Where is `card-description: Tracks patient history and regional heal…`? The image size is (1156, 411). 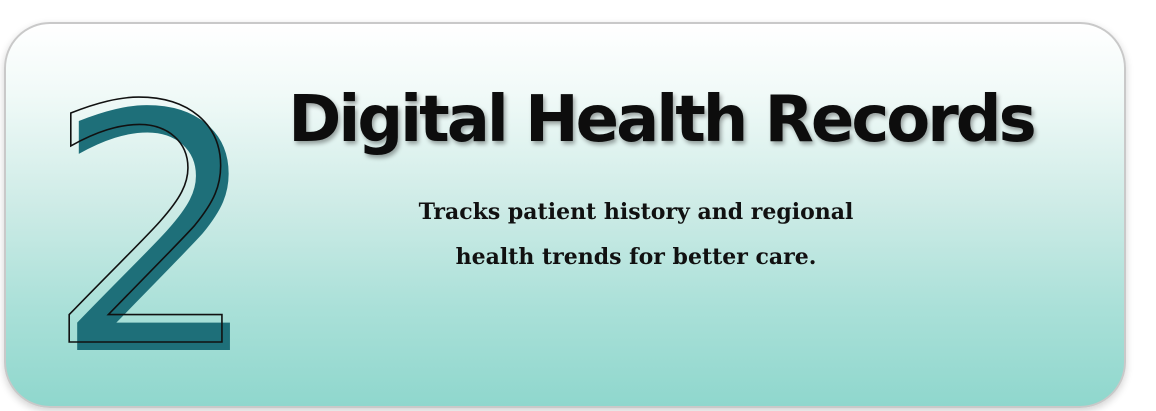 card-description: Tracks patient history and regional heal… is located at coordinates (636, 235).